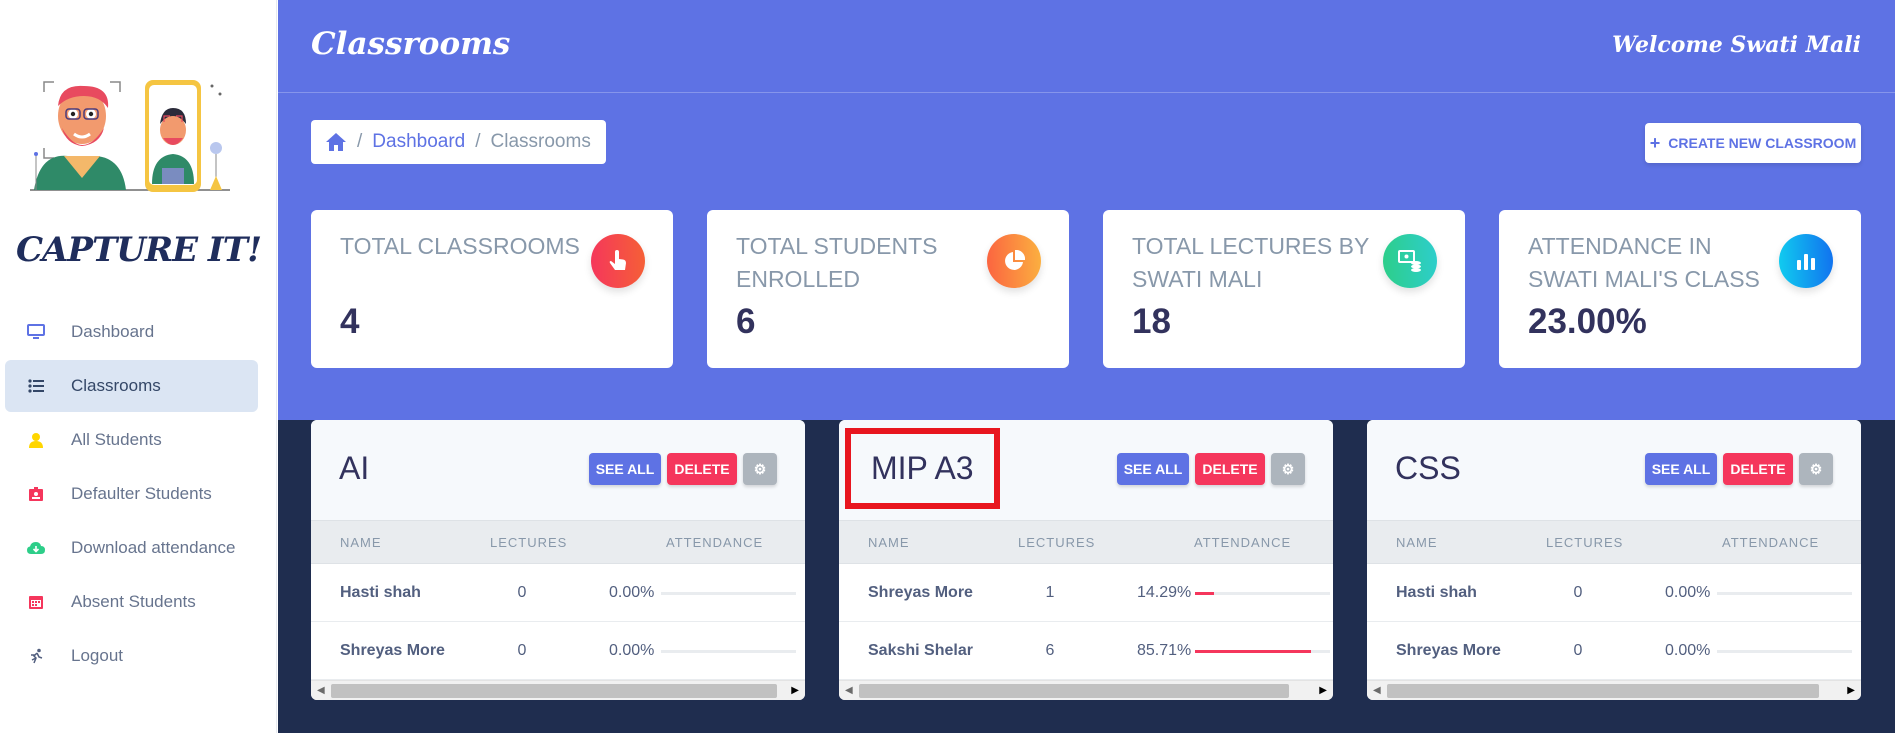 Image resolution: width=1895 pixels, height=733 pixels. I want to click on breadcrumb-dashboard-link: Dashboard, so click(418, 142).